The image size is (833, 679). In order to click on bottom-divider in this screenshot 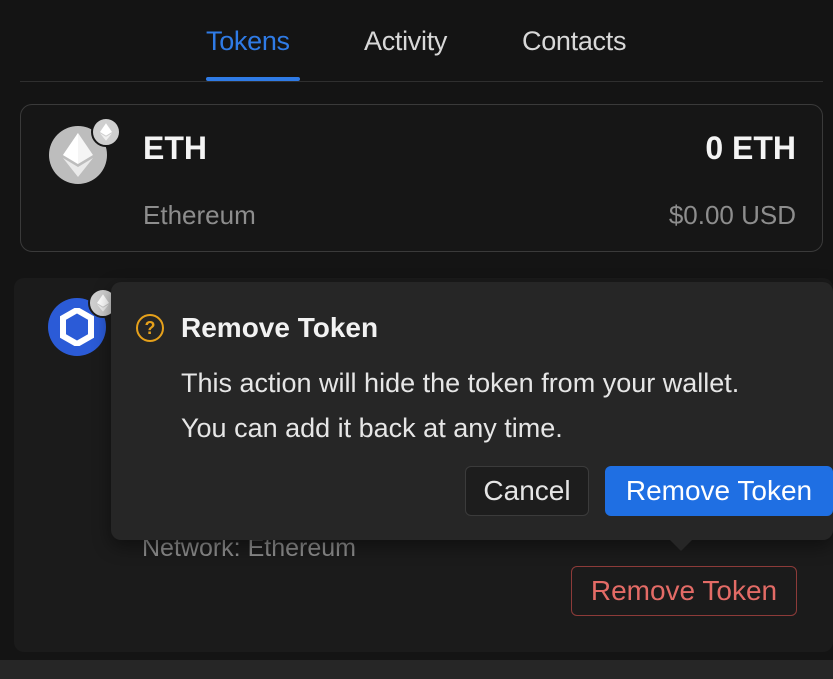, I will do `click(416, 669)`.